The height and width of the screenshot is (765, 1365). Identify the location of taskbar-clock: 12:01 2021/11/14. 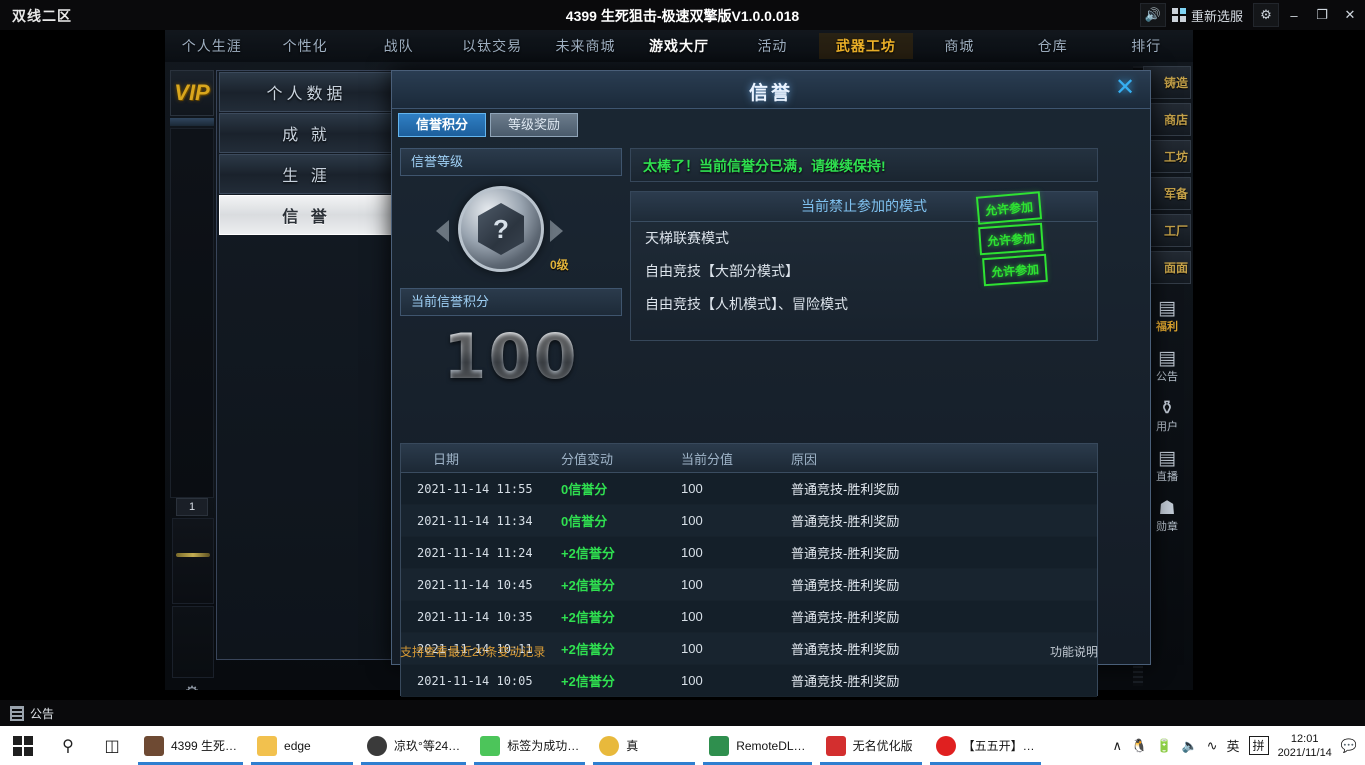
(1305, 746).